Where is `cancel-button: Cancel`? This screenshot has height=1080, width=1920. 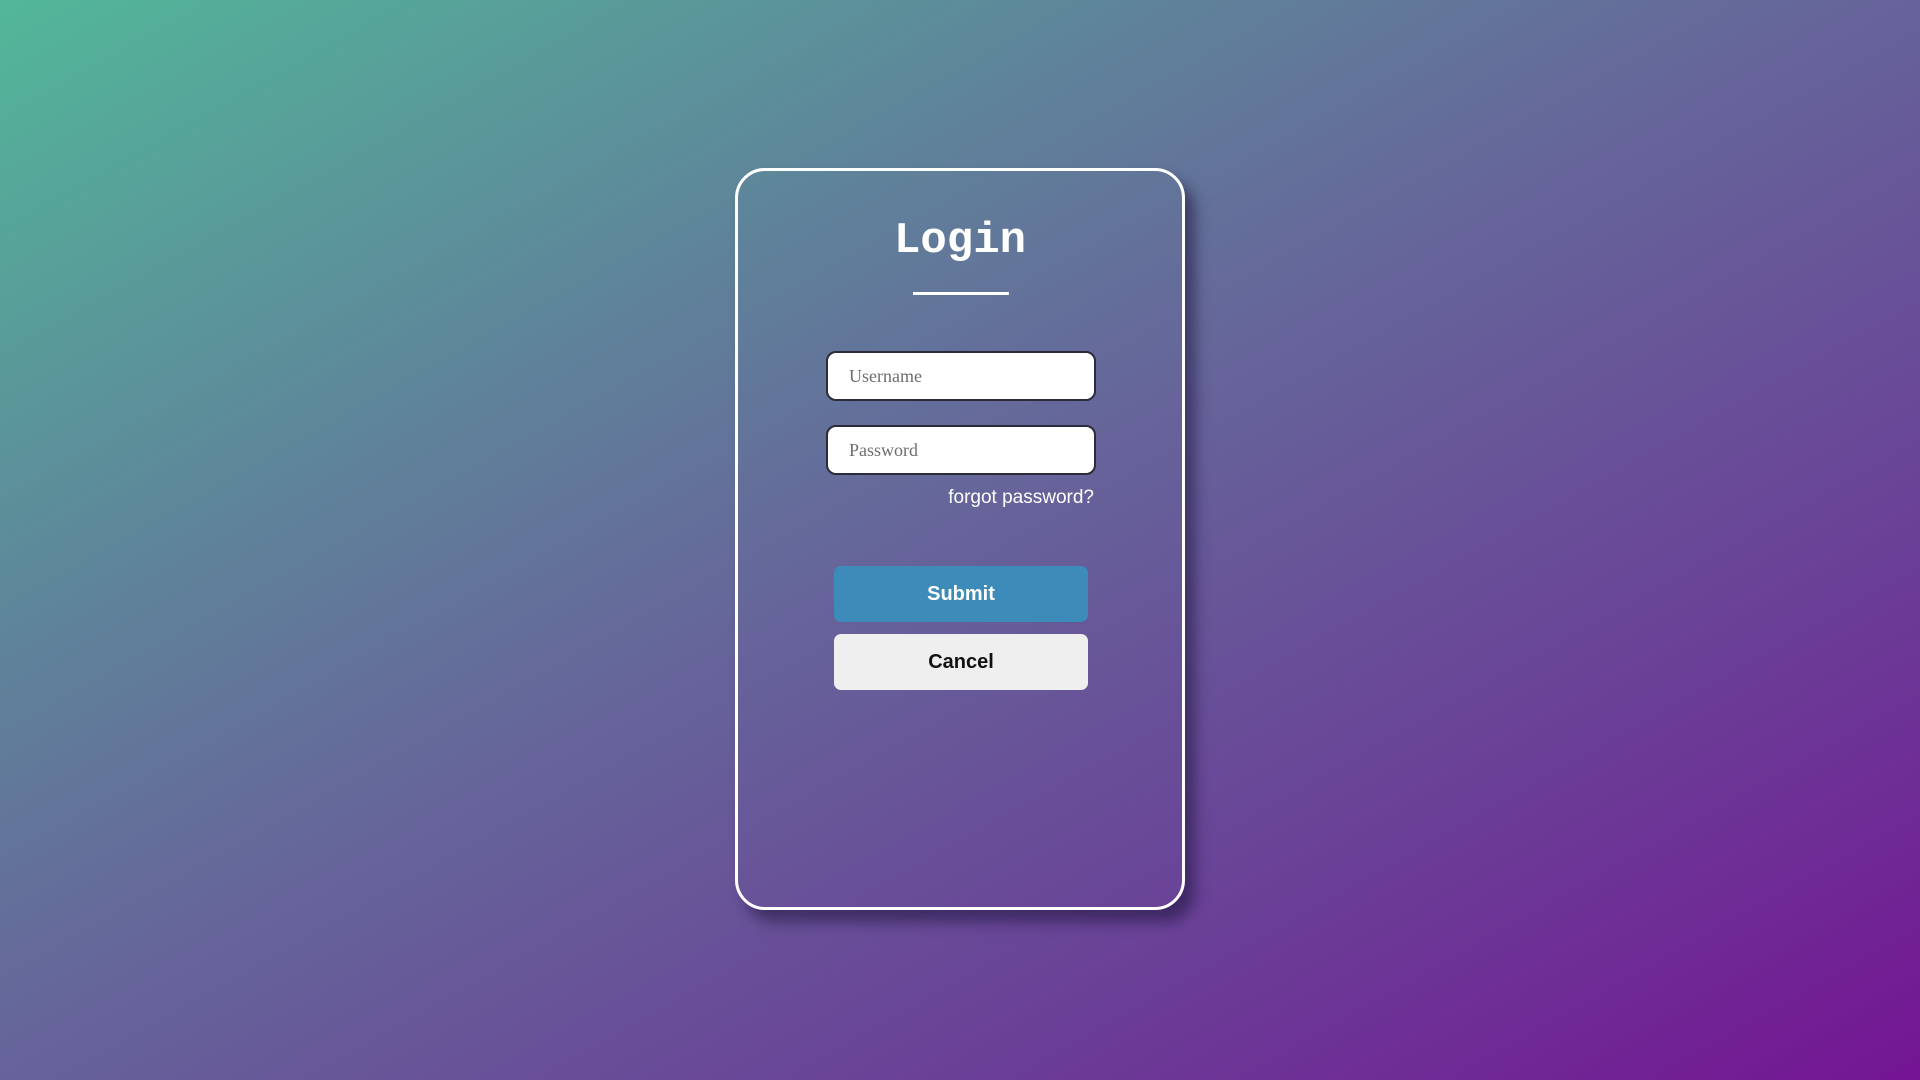 cancel-button: Cancel is located at coordinates (961, 662).